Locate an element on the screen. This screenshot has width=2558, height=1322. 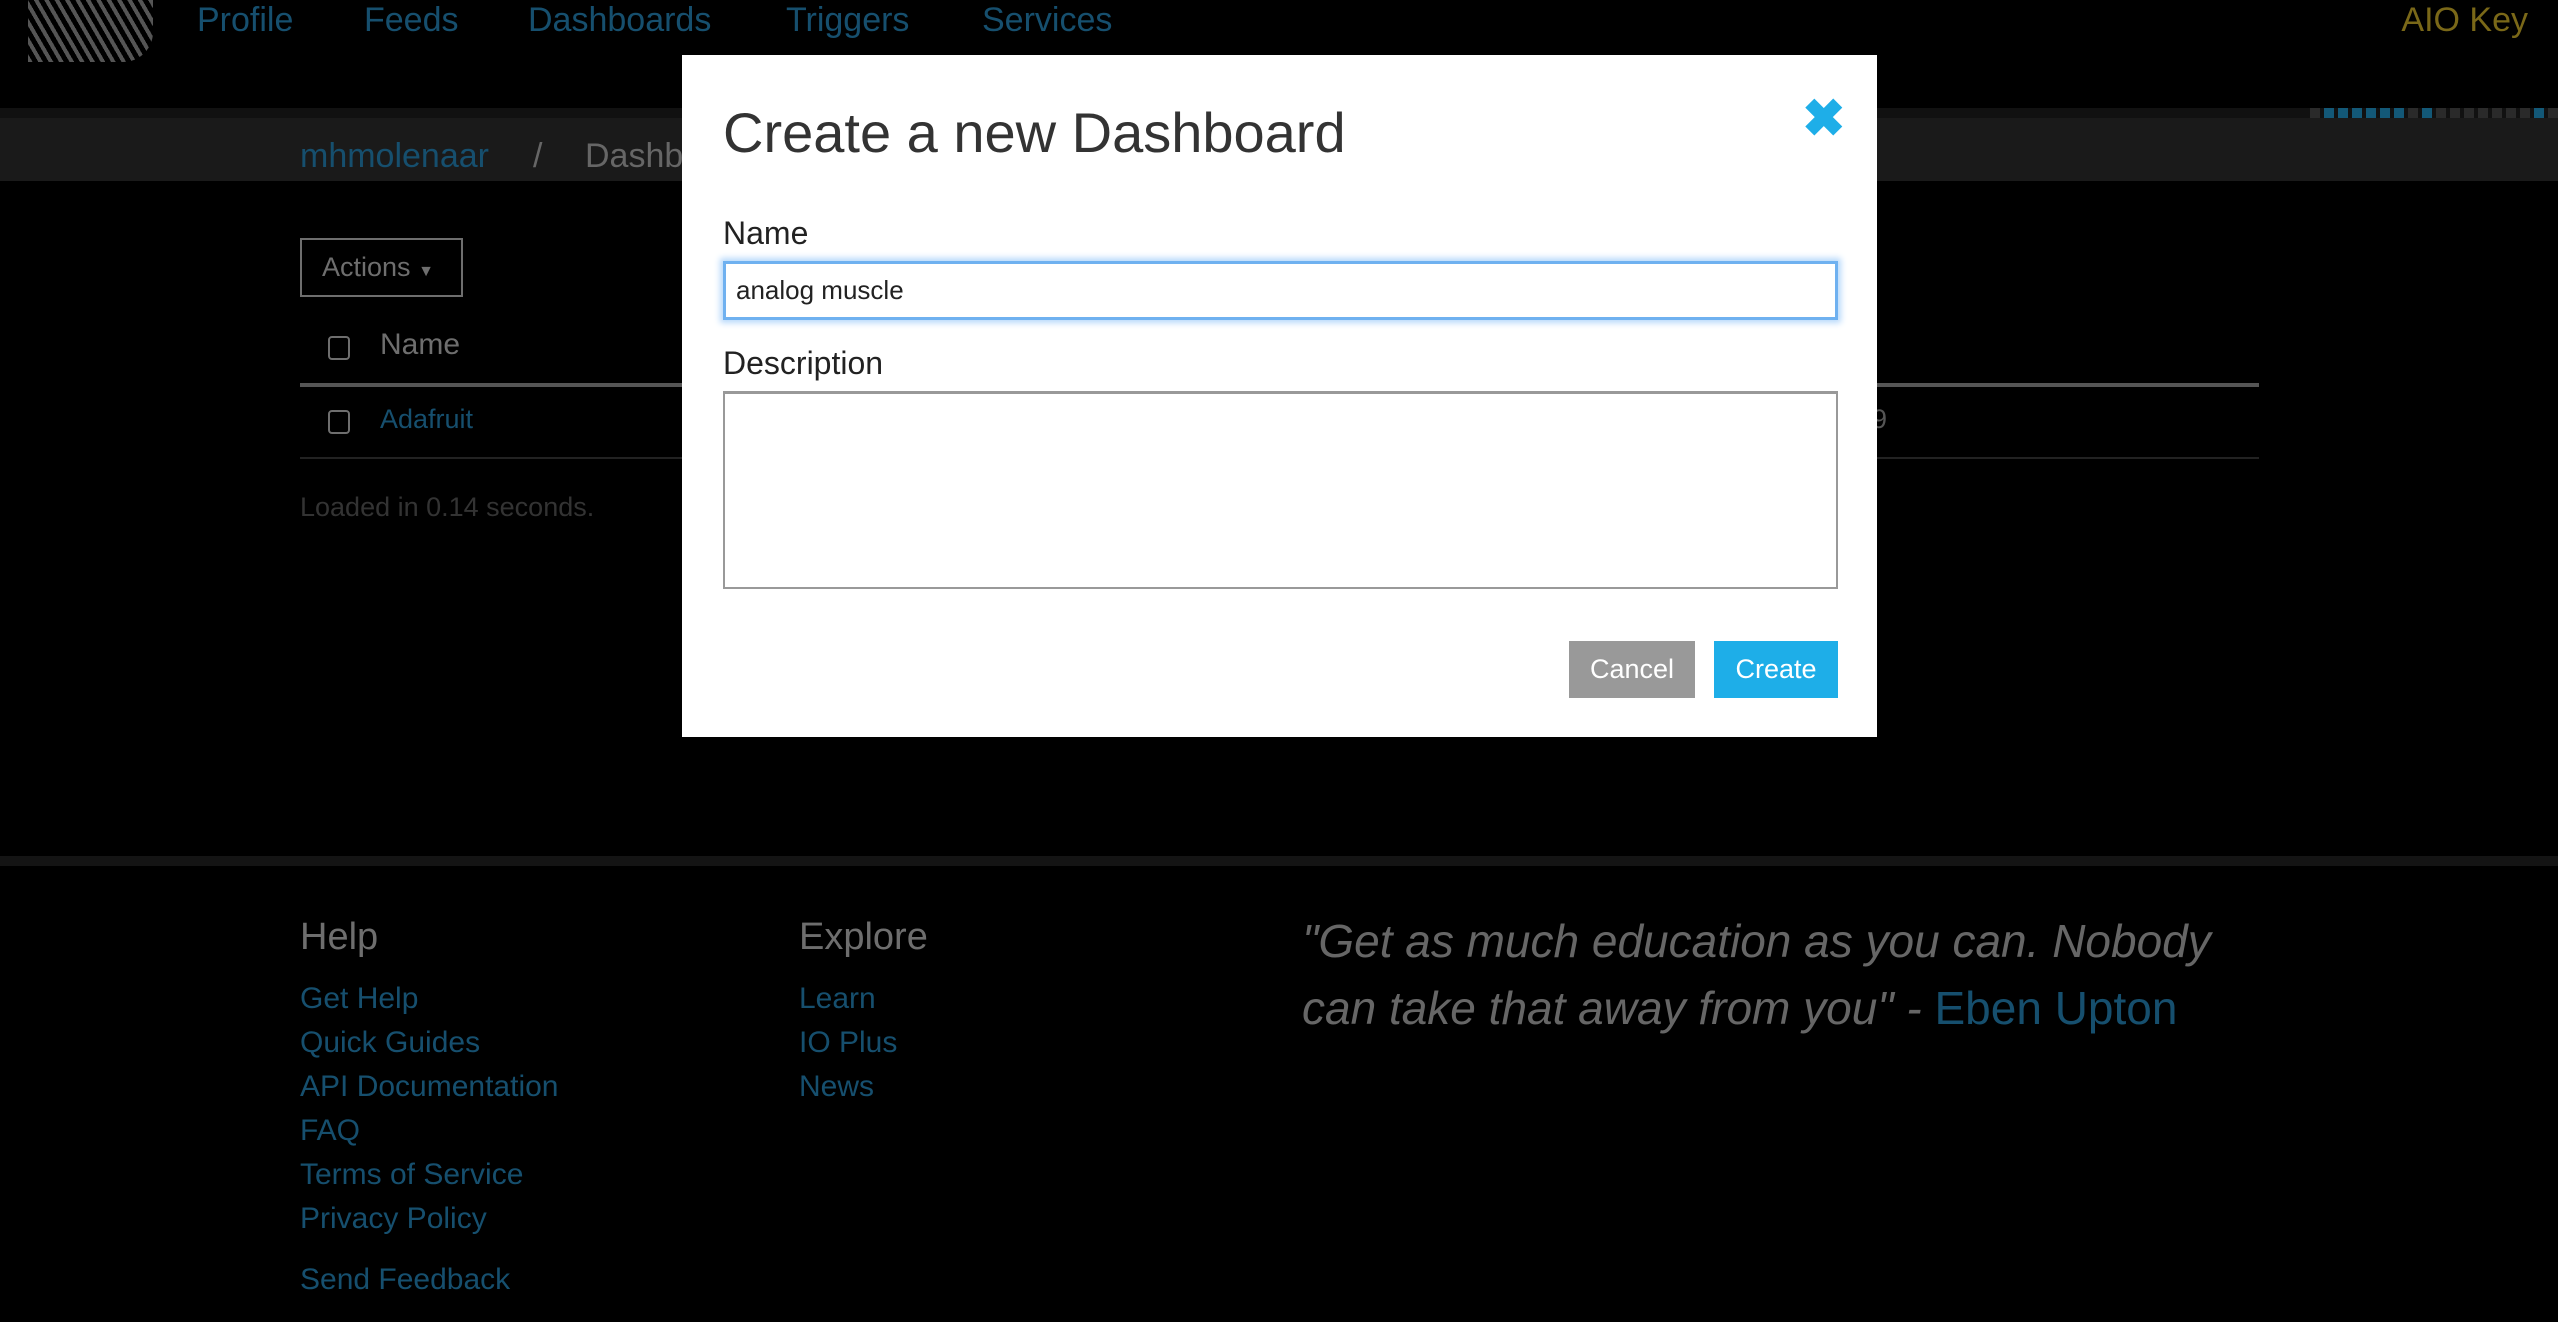
explore-heading: Explore is located at coordinates (863, 937).